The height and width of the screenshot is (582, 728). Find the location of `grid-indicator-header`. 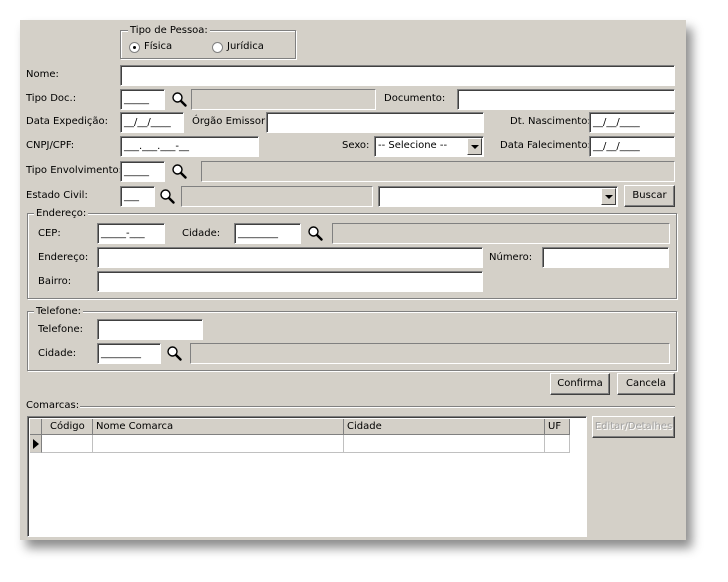

grid-indicator-header is located at coordinates (36, 427).